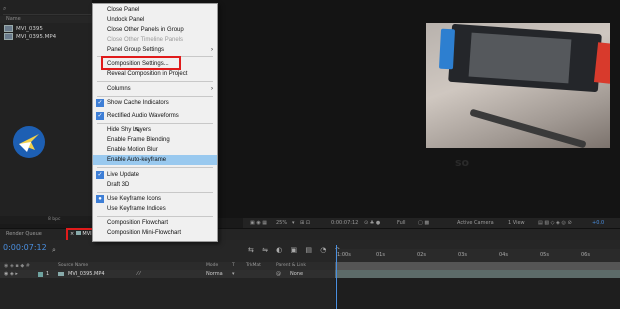 The image size is (620, 309). What do you see at coordinates (518, 85) in the screenshot?
I see `composition-preview-image` at bounding box center [518, 85].